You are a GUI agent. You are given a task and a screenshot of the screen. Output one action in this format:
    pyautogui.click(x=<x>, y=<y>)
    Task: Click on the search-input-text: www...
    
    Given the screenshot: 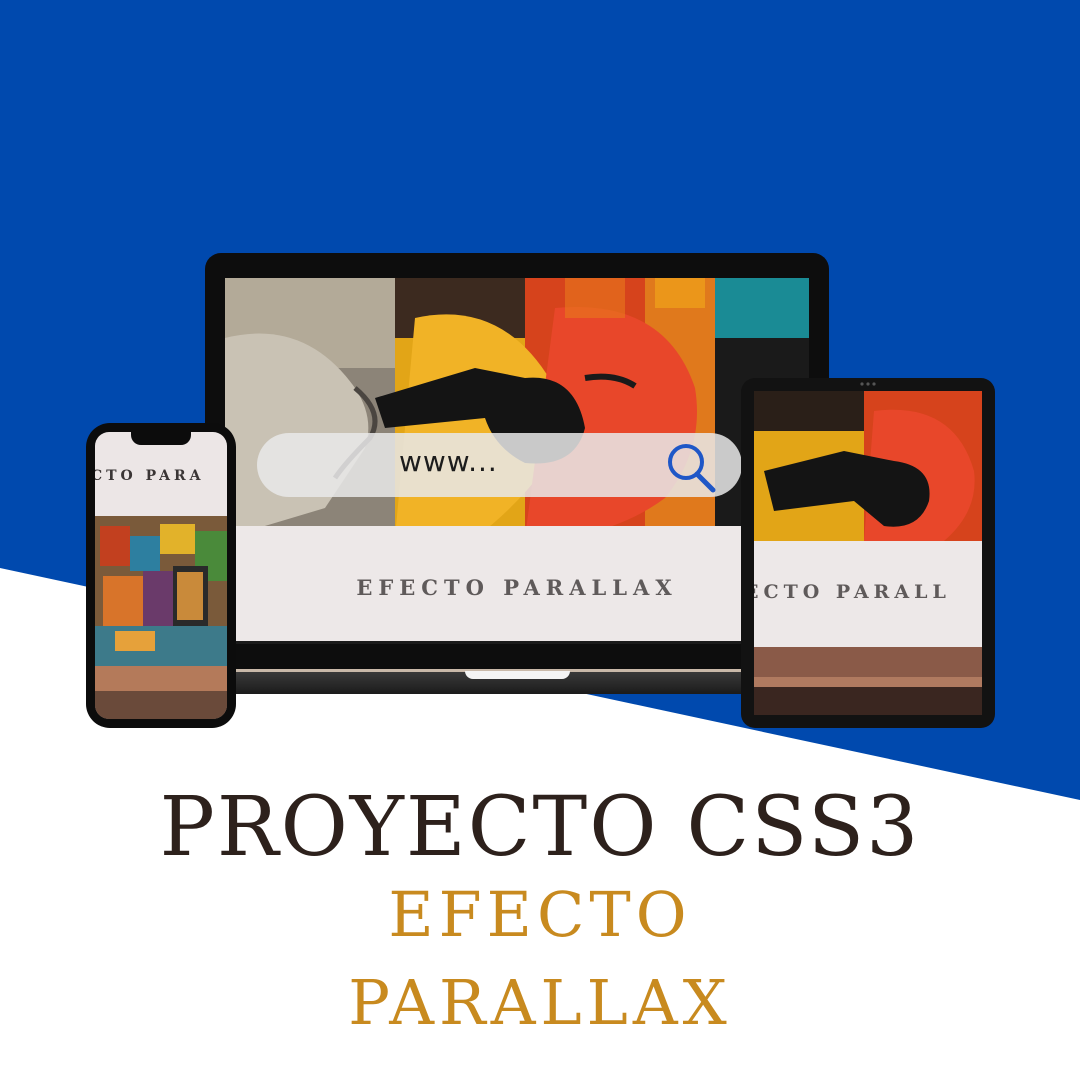 What is the action you would take?
    pyautogui.click(x=448, y=461)
    